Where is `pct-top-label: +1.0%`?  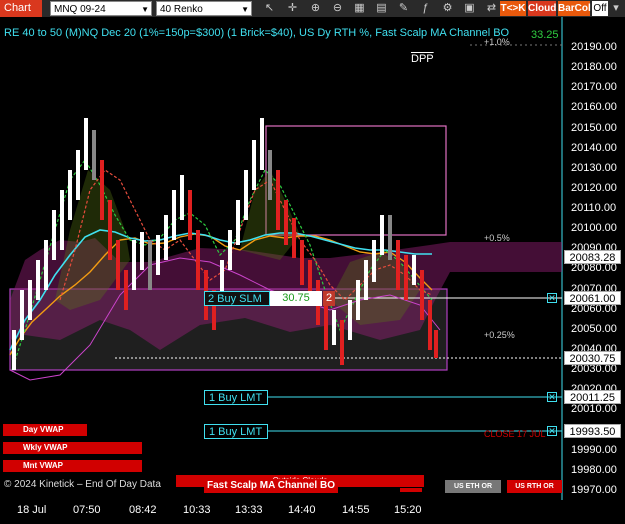 pct-top-label: +1.0% is located at coordinates (497, 42).